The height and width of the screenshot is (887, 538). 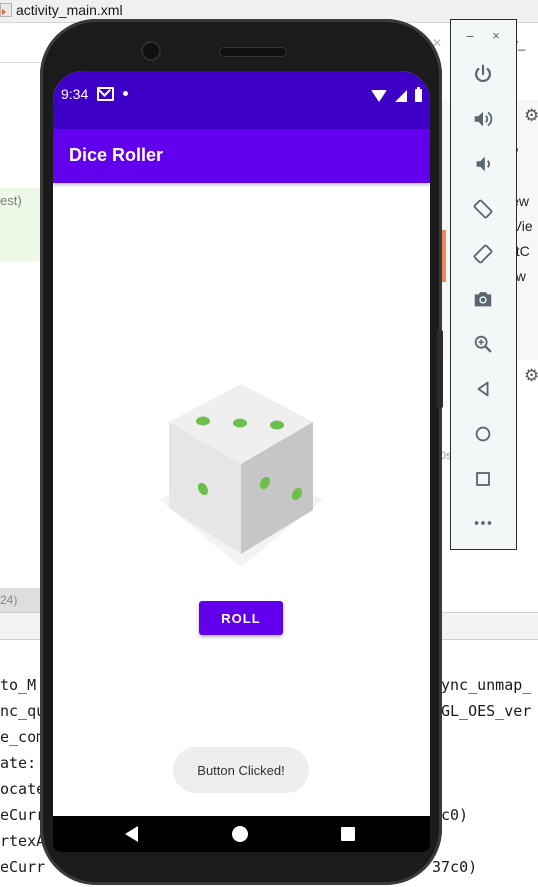 What do you see at coordinates (116, 155) in the screenshot?
I see `app-title: Dice Roller` at bounding box center [116, 155].